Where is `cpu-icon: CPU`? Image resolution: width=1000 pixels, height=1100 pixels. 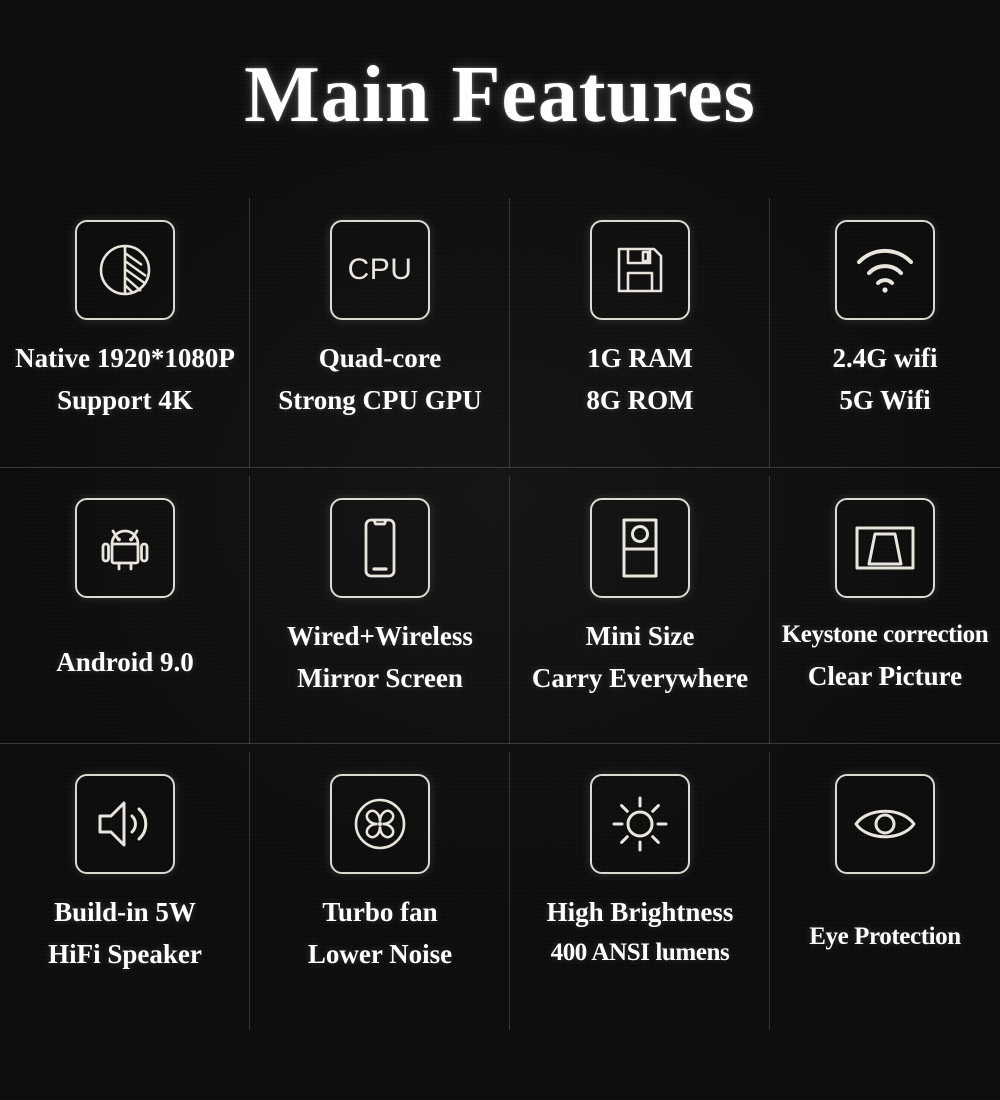
cpu-icon: CPU is located at coordinates (380, 270).